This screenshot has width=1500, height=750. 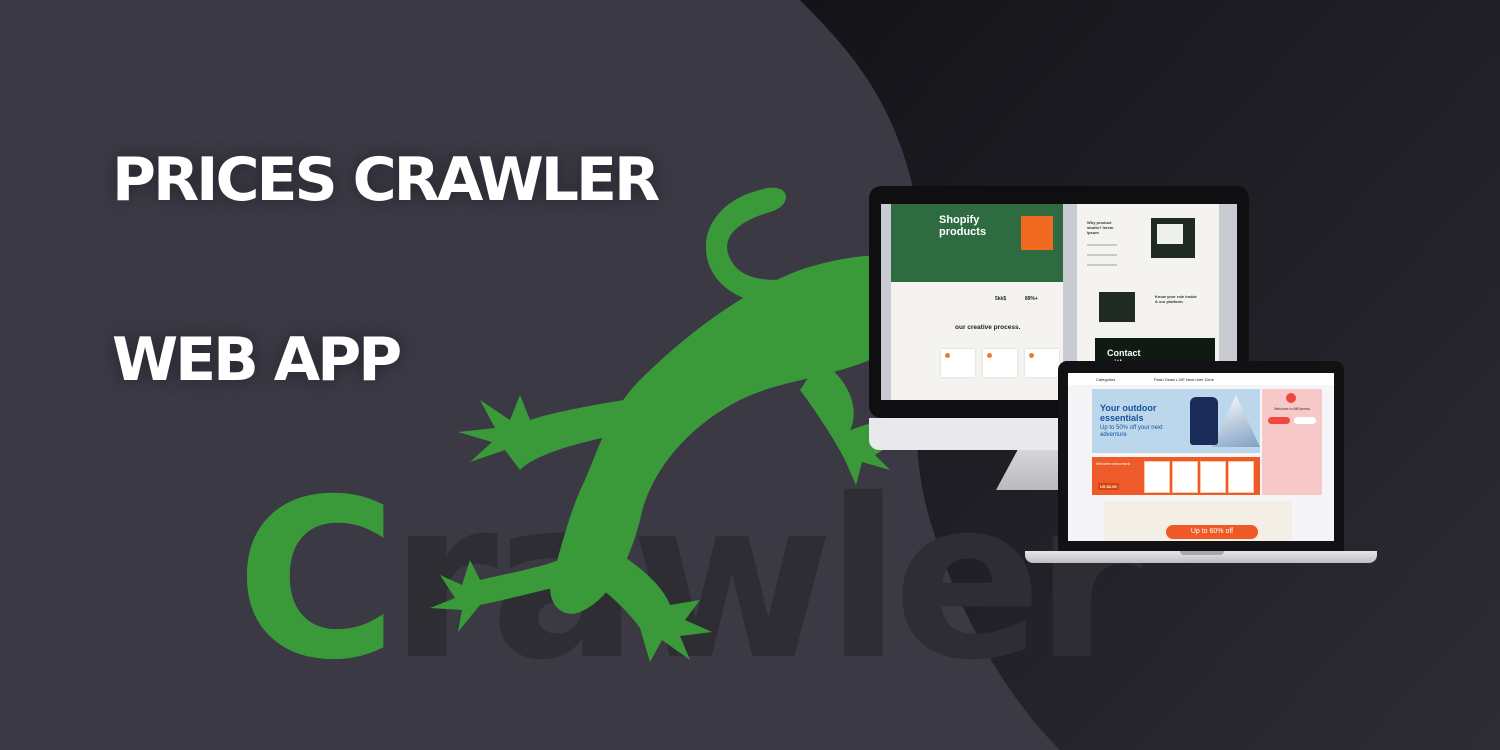 What do you see at coordinates (1292, 442) in the screenshot?
I see `welcome-panel: Welcome to AliExpress` at bounding box center [1292, 442].